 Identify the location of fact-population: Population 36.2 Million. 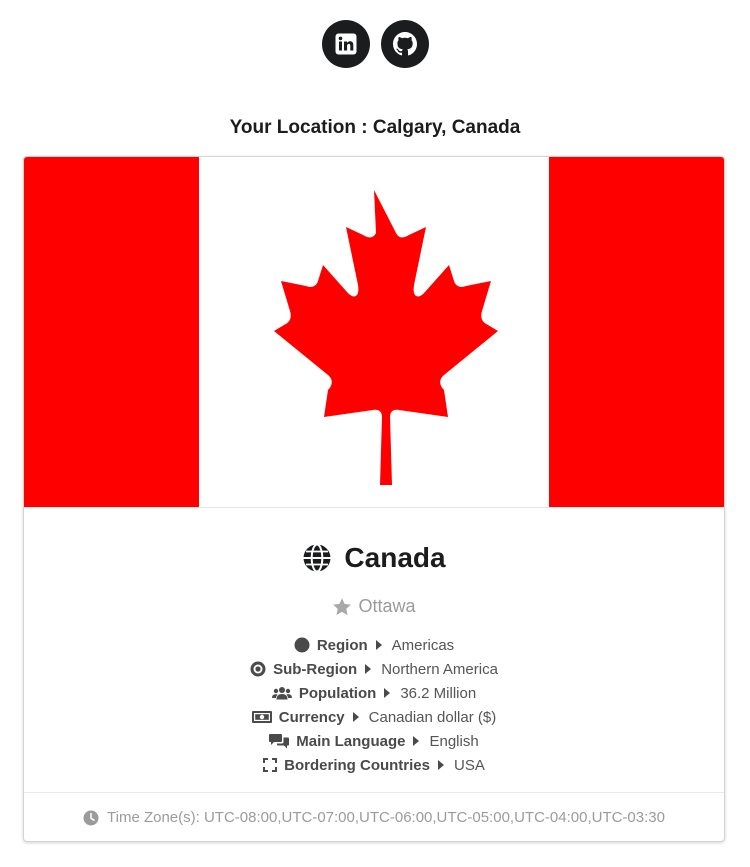
(374, 693).